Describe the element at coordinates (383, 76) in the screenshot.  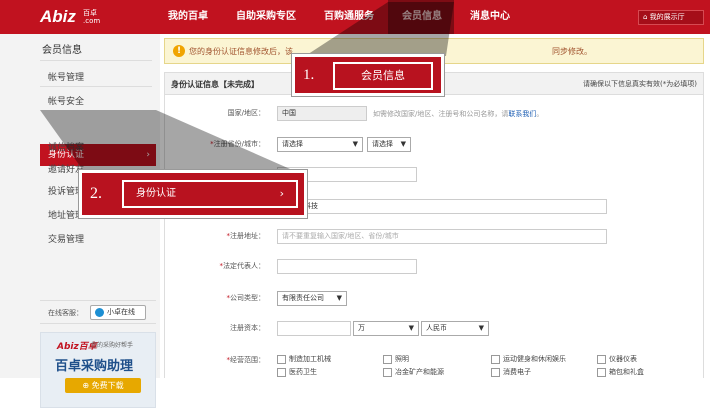
I see `callout-member-info-button: 会员信息` at that location.